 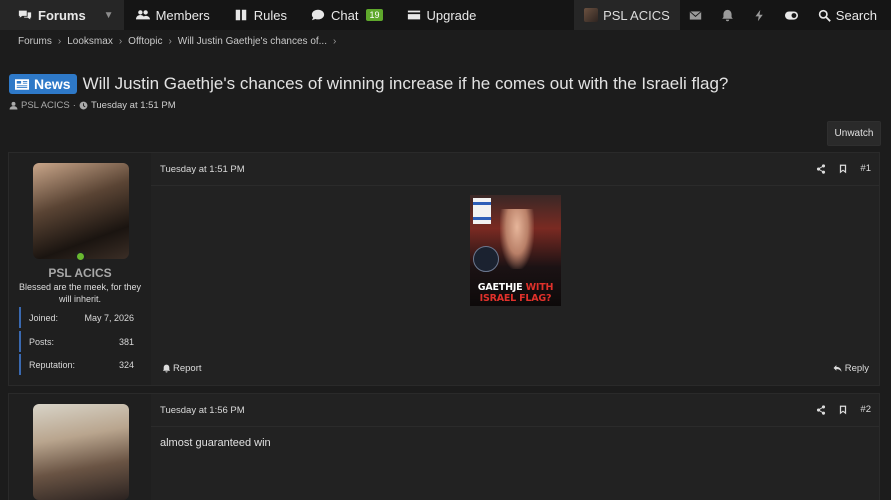 What do you see at coordinates (35, 41) in the screenshot?
I see `breadcrumb-forums: Forums` at bounding box center [35, 41].